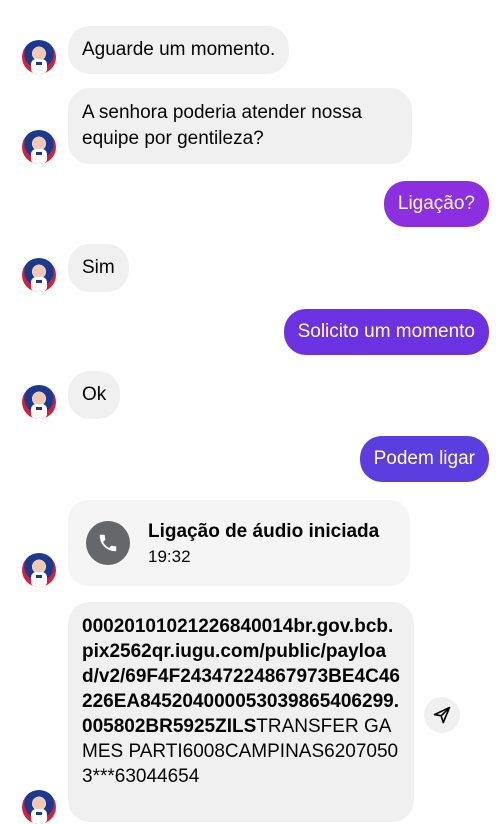 The width and height of the screenshot is (499, 824). I want to click on message-text: Podem ligar, so click(424, 458).